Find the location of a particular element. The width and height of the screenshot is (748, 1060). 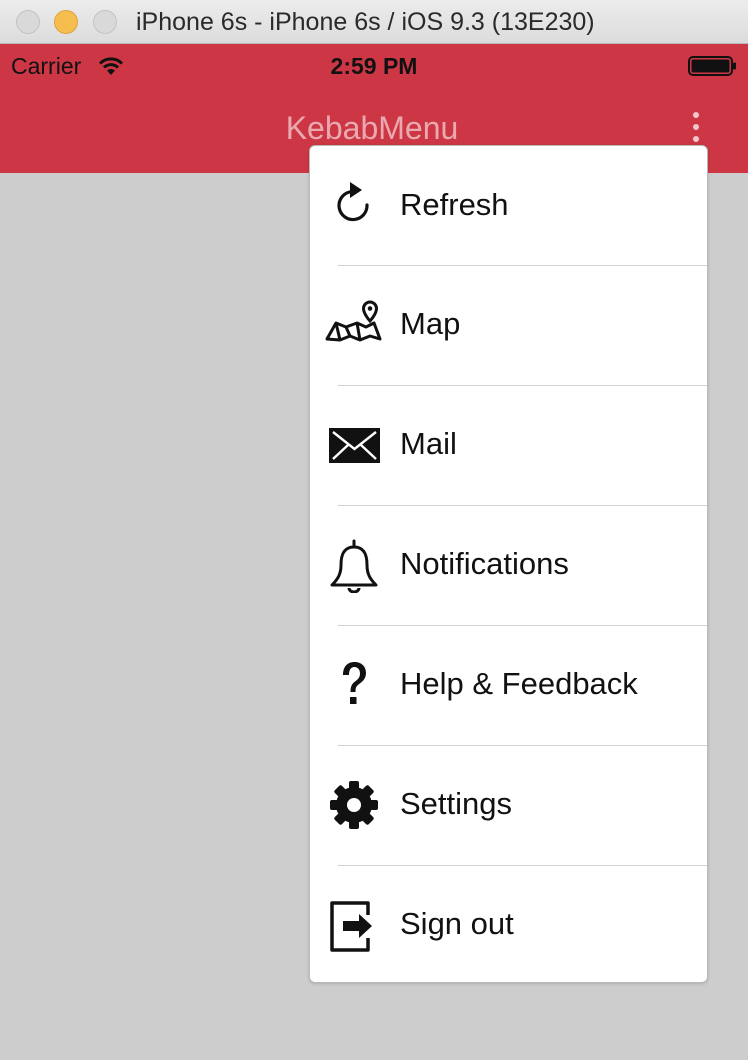

window-zoom-button is located at coordinates (105, 22).